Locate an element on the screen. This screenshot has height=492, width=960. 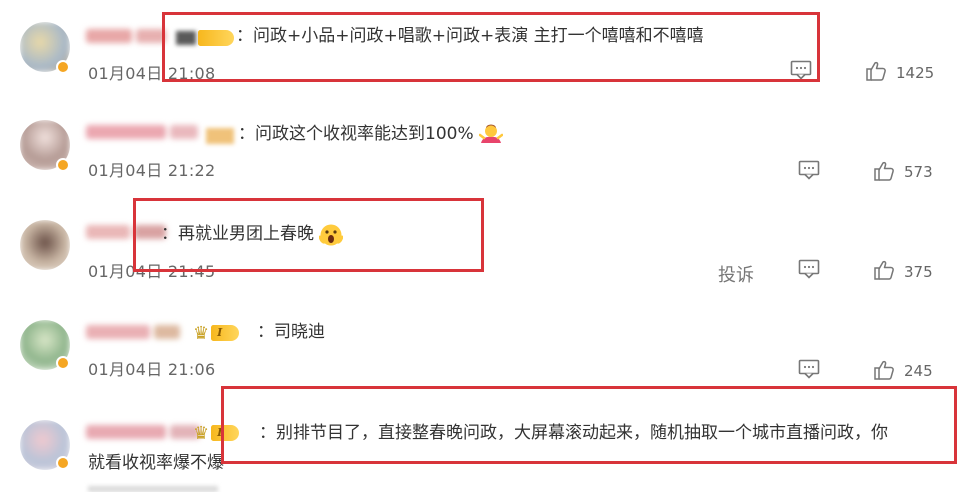
comment-text-line-2: 就看收视率爆不爆 is located at coordinates (156, 463).